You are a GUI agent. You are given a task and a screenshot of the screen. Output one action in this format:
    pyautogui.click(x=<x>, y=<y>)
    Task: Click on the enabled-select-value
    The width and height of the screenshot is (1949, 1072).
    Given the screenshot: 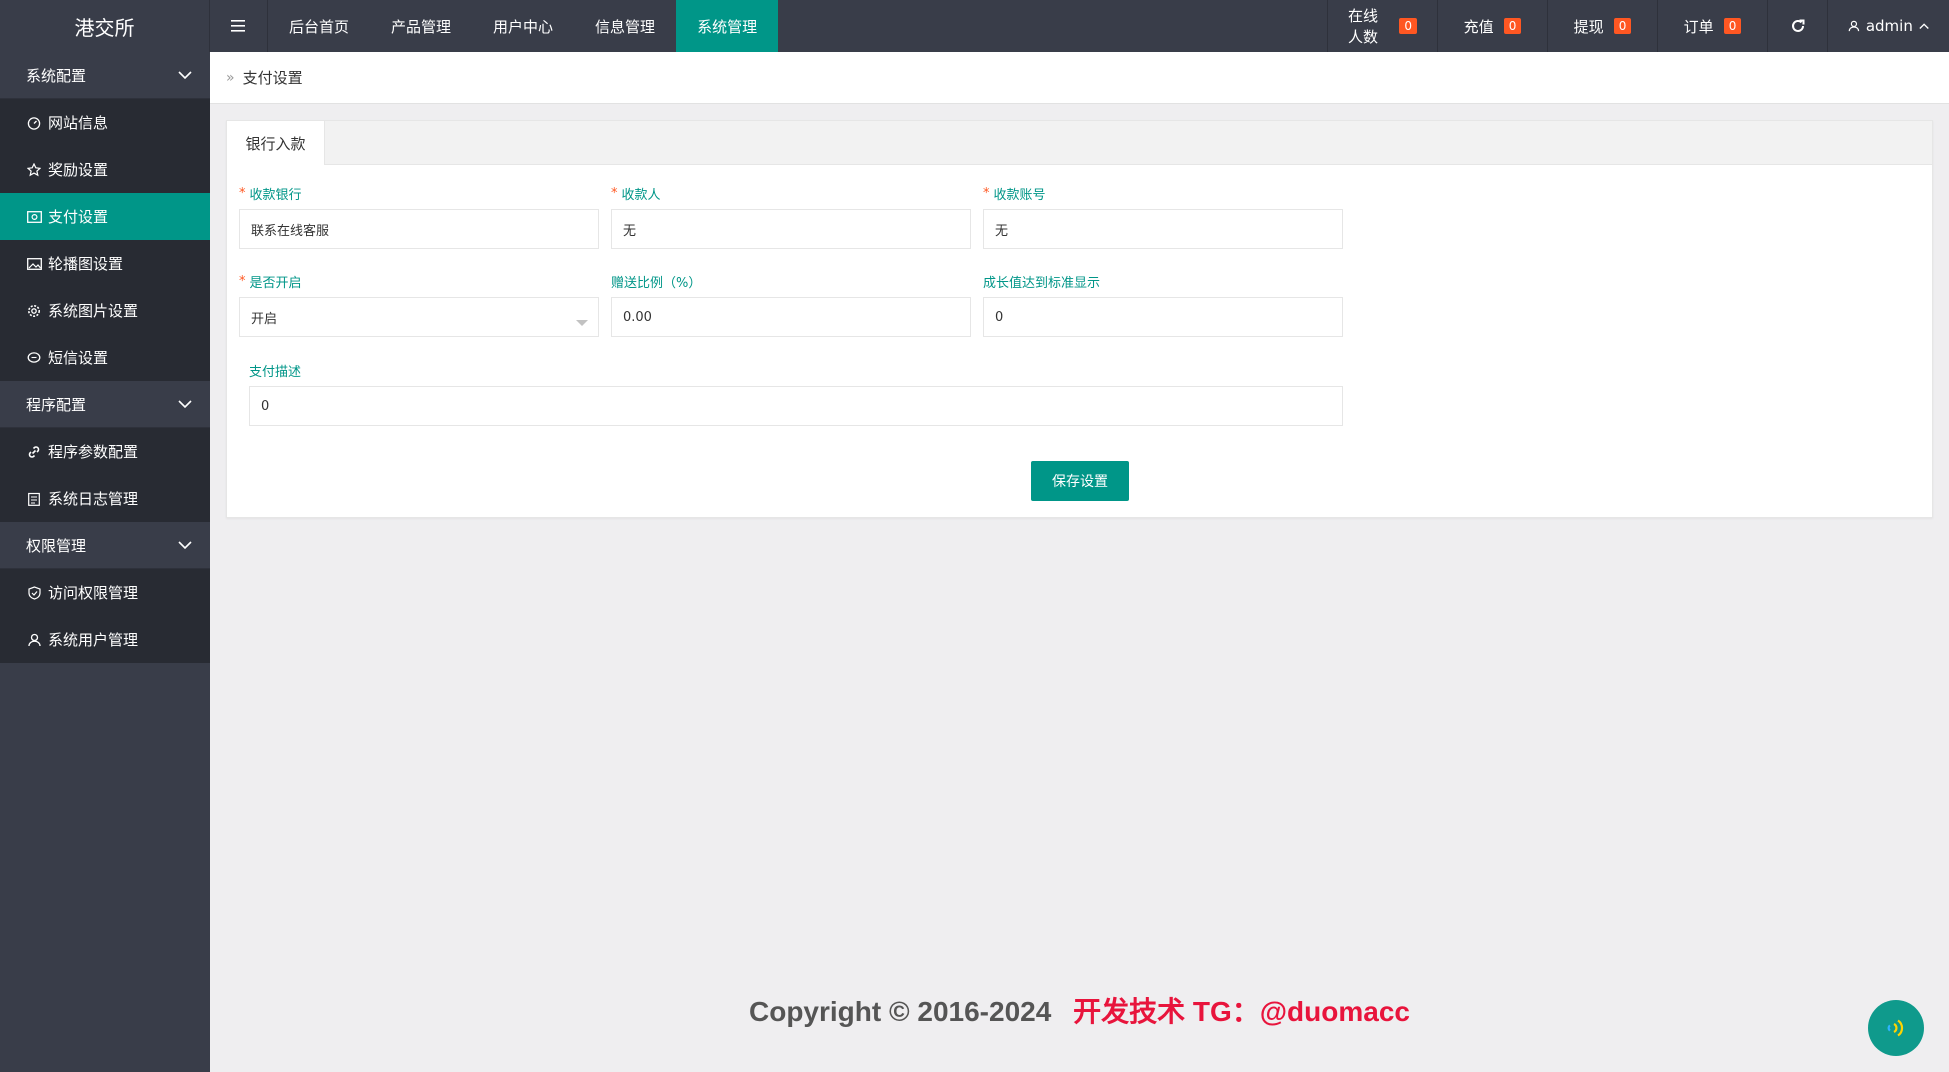 What is the action you would take?
    pyautogui.click(x=419, y=317)
    